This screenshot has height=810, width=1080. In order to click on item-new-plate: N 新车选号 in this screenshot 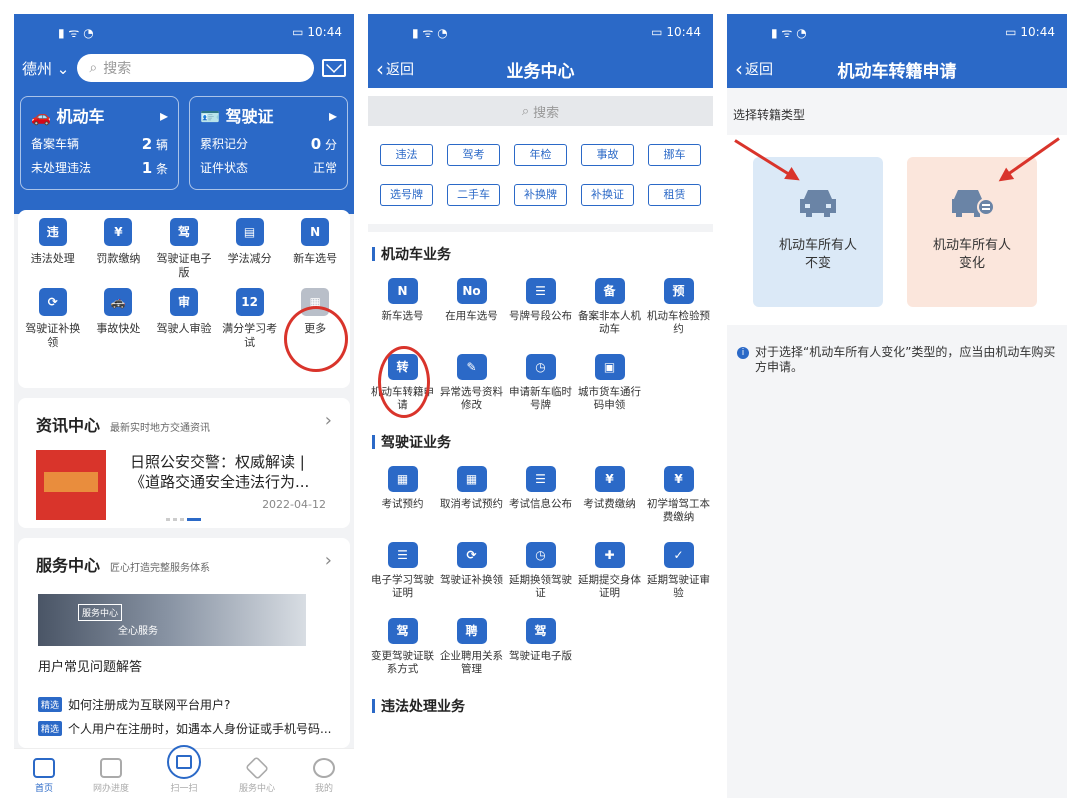, I will do `click(402, 311)`.